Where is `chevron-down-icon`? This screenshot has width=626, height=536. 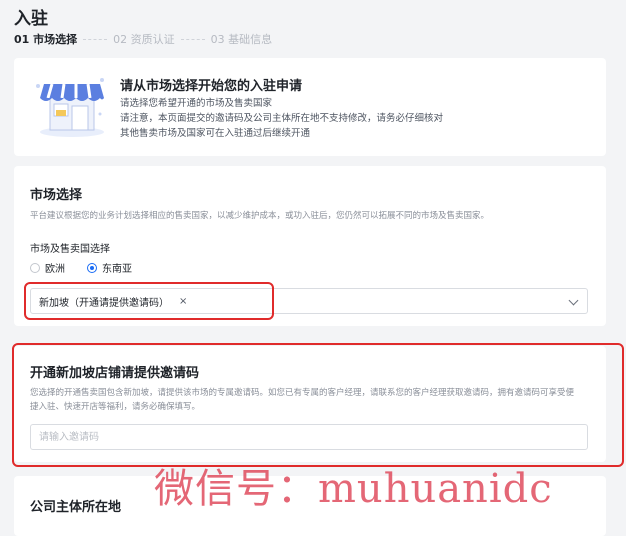 chevron-down-icon is located at coordinates (573, 300).